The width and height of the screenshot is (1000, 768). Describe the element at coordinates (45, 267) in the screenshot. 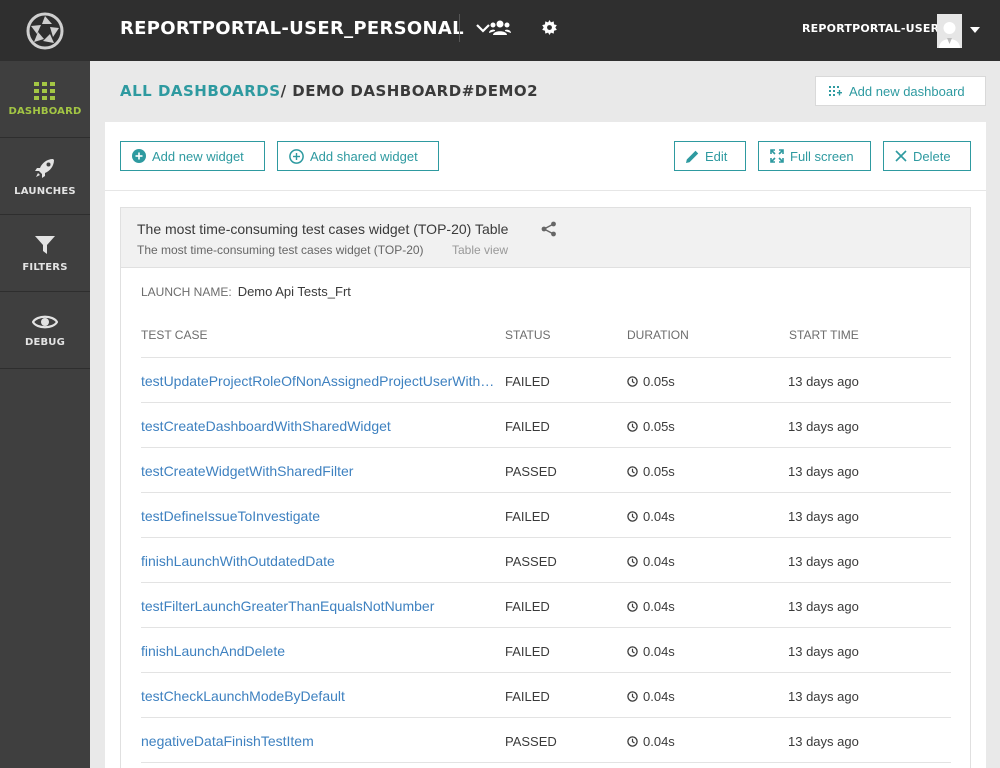

I see `sidebar-item-label: FILTERS` at that location.